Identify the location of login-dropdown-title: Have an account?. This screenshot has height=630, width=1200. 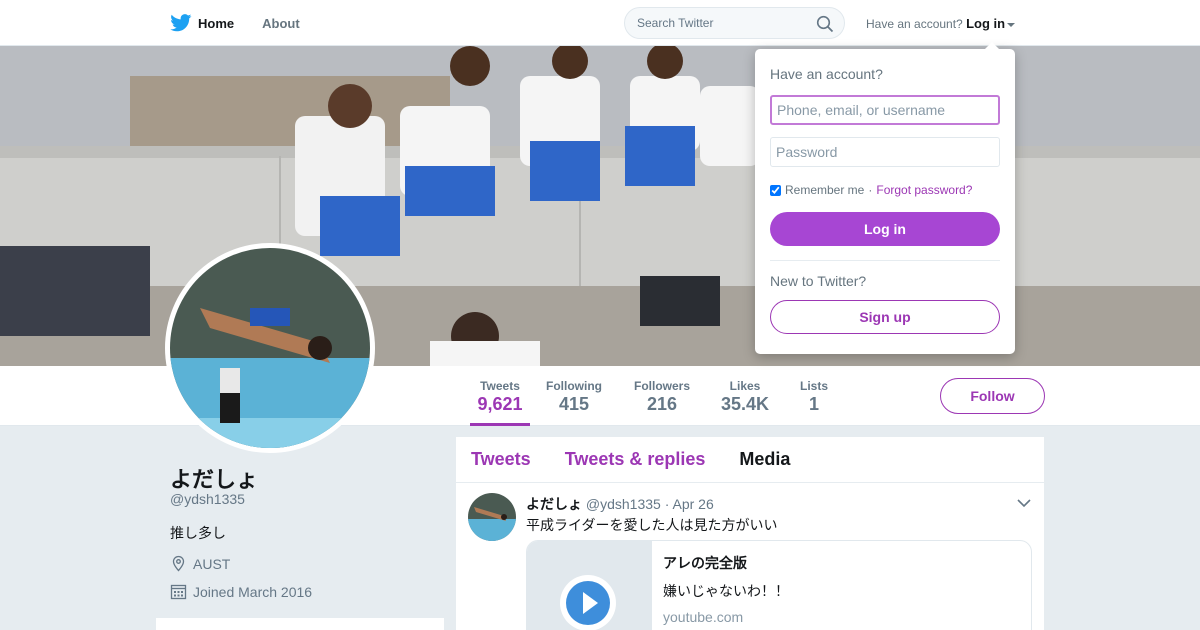
(826, 74).